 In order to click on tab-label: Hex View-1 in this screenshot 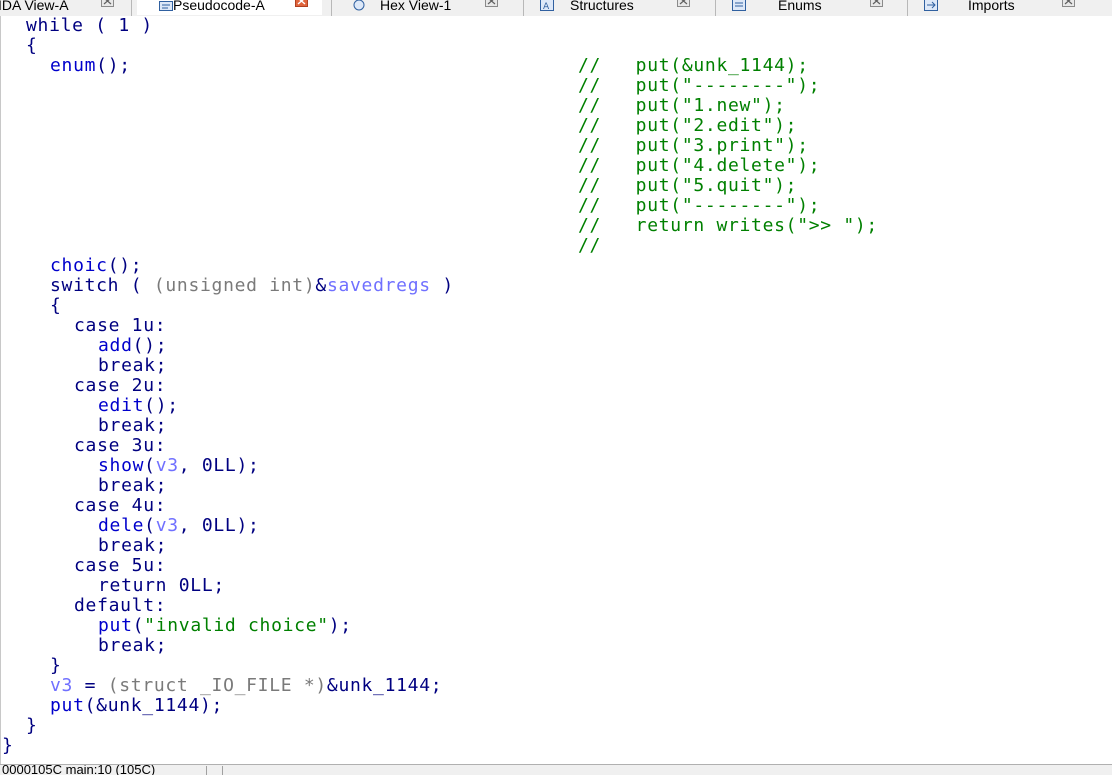, I will do `click(416, 6)`.